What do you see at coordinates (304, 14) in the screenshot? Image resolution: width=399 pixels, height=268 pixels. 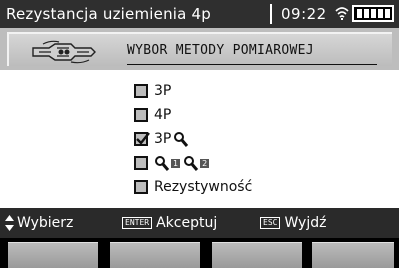 I see `clock: 09:22` at bounding box center [304, 14].